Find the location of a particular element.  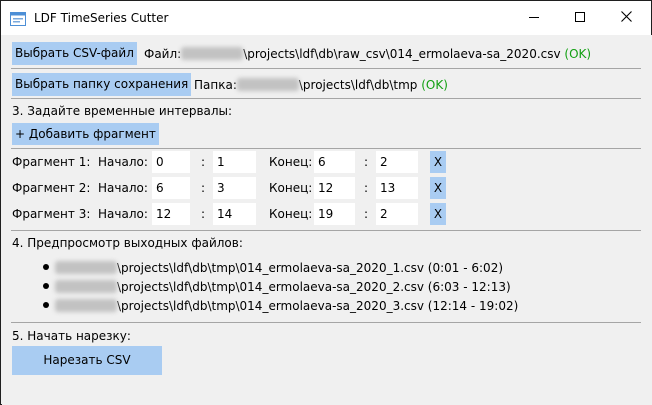

csv-status: (OK) is located at coordinates (578, 54).